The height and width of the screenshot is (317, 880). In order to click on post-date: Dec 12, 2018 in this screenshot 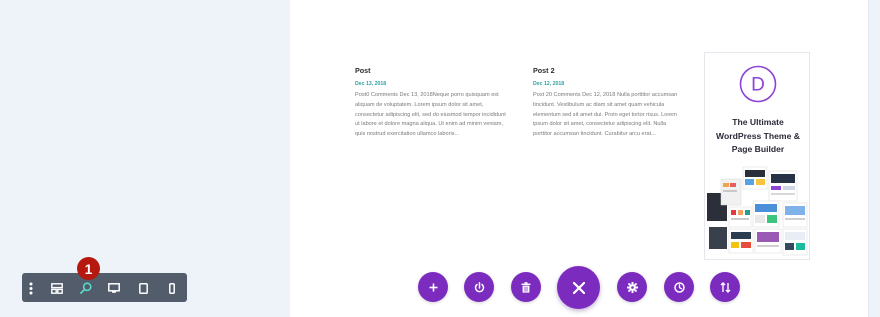, I will do `click(549, 84)`.